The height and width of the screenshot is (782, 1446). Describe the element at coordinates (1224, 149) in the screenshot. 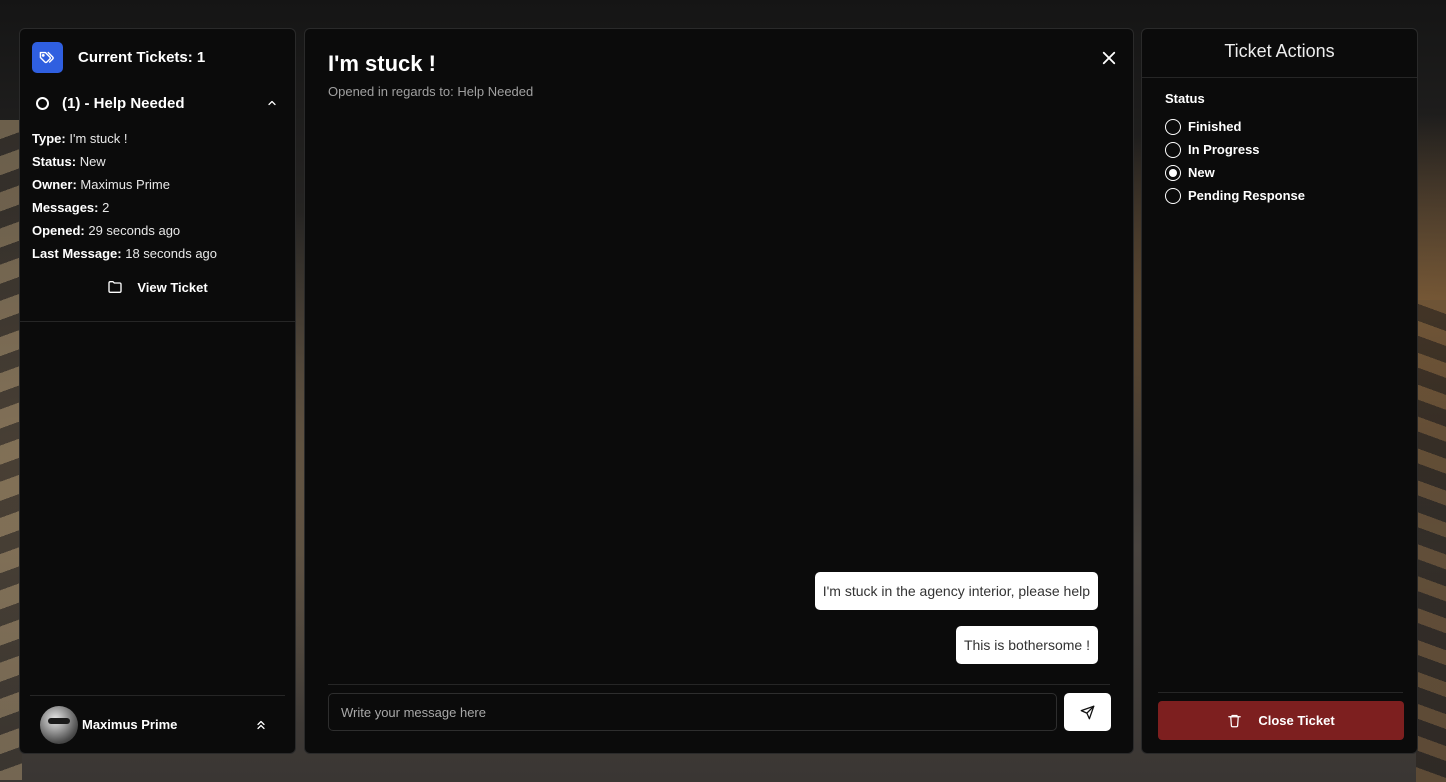

I see `status-option-label: In Progress` at that location.